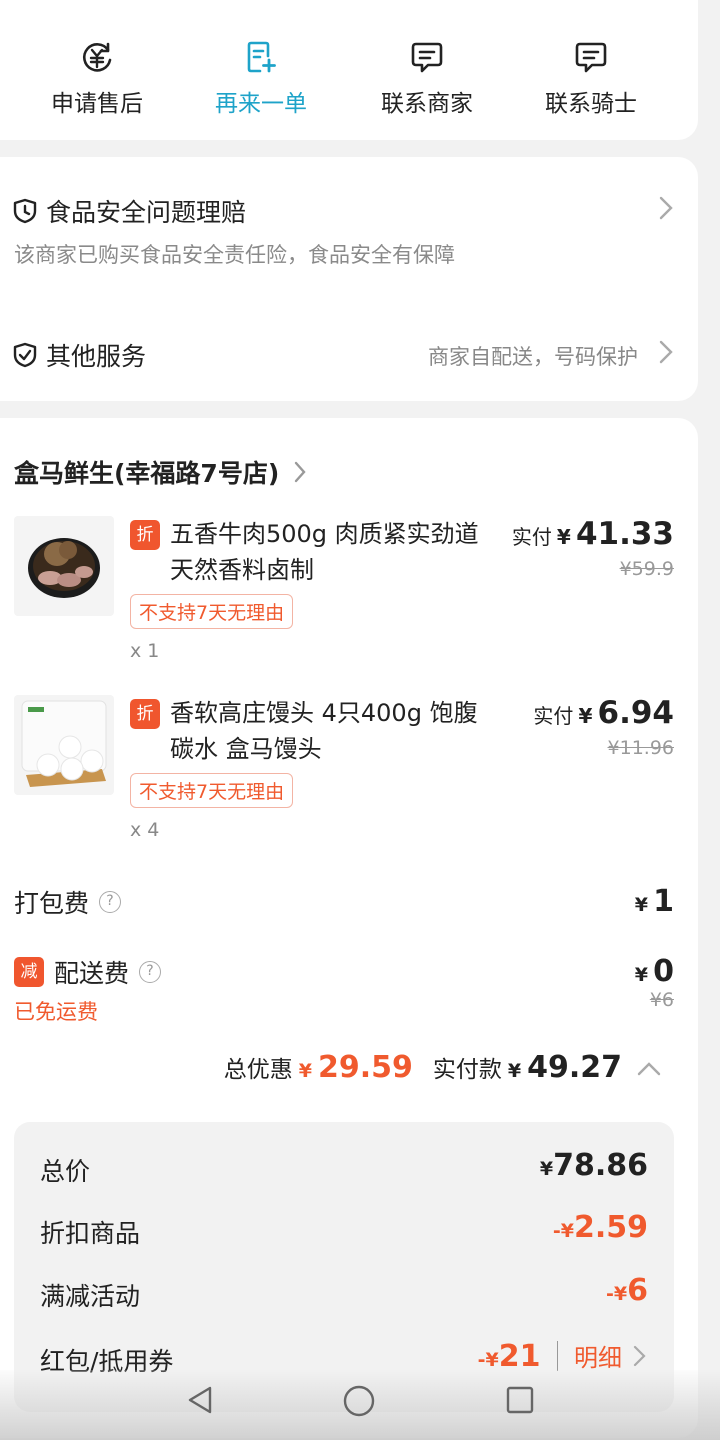 This screenshot has height=1440, width=720. What do you see at coordinates (663, 901) in the screenshot?
I see `packing-fee-value: 1` at bounding box center [663, 901].